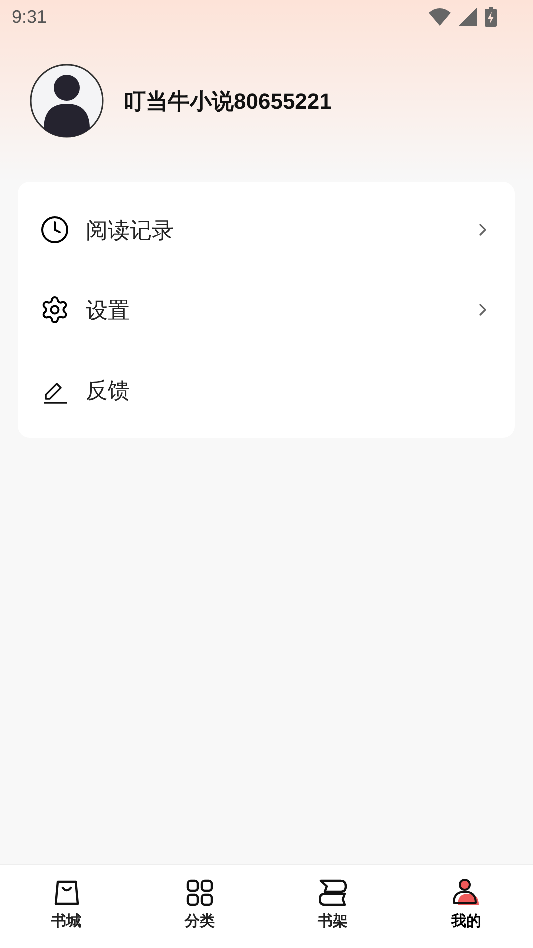 The width and height of the screenshot is (533, 948). What do you see at coordinates (200, 893) in the screenshot?
I see `grid-icon` at bounding box center [200, 893].